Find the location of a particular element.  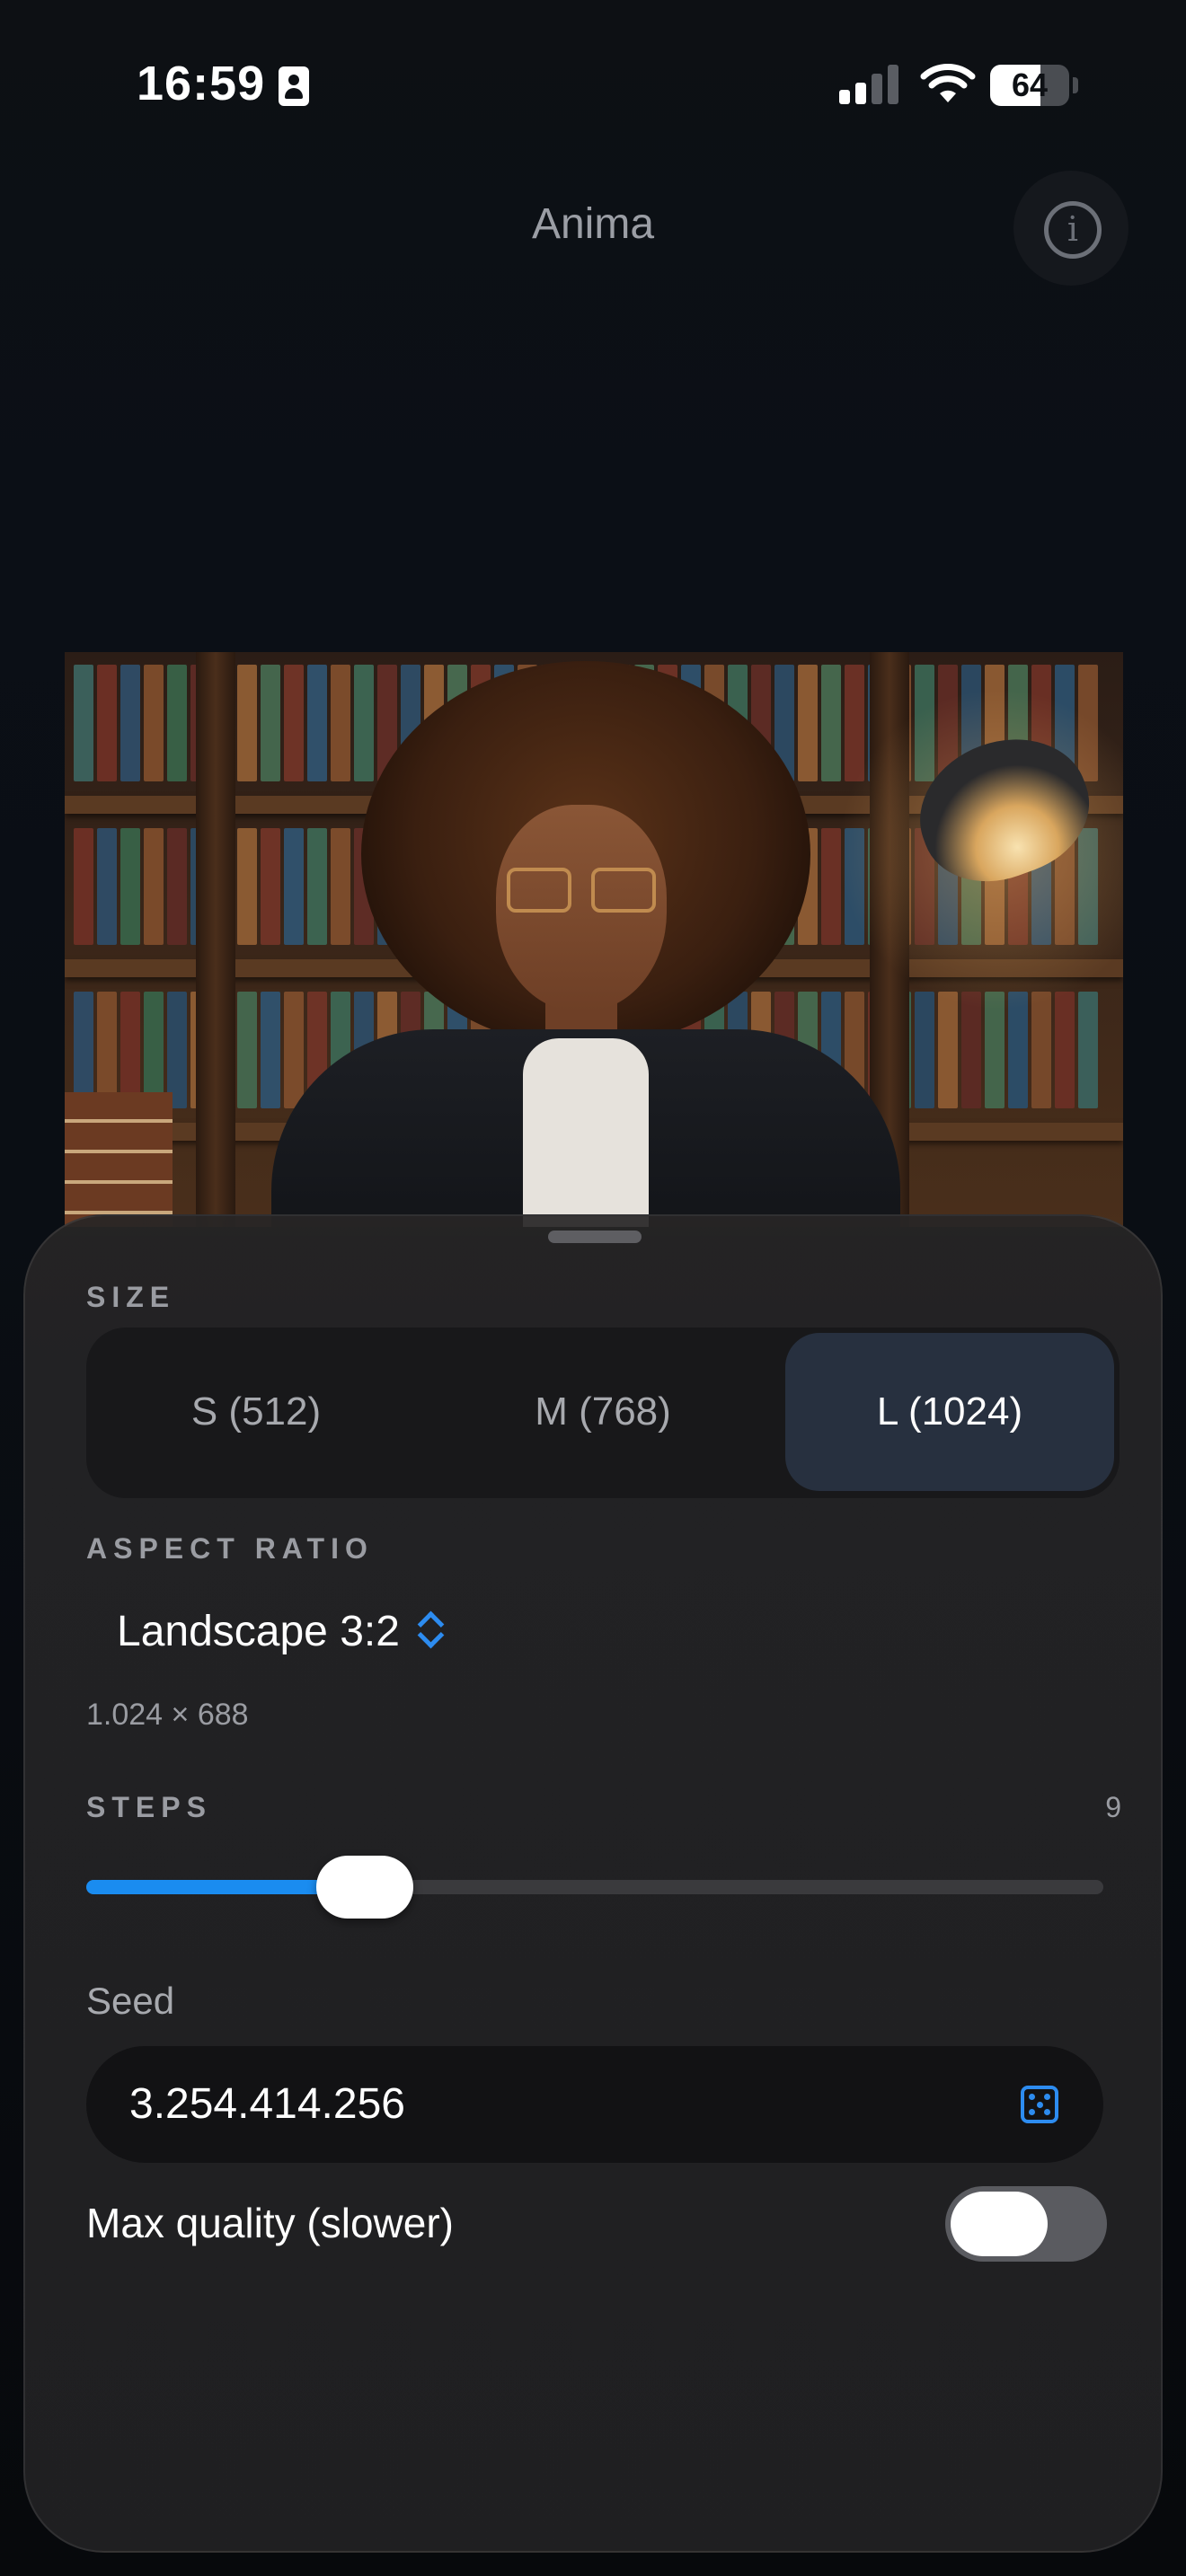

seed-field: 3.254.414.256 is located at coordinates (594, 2104).